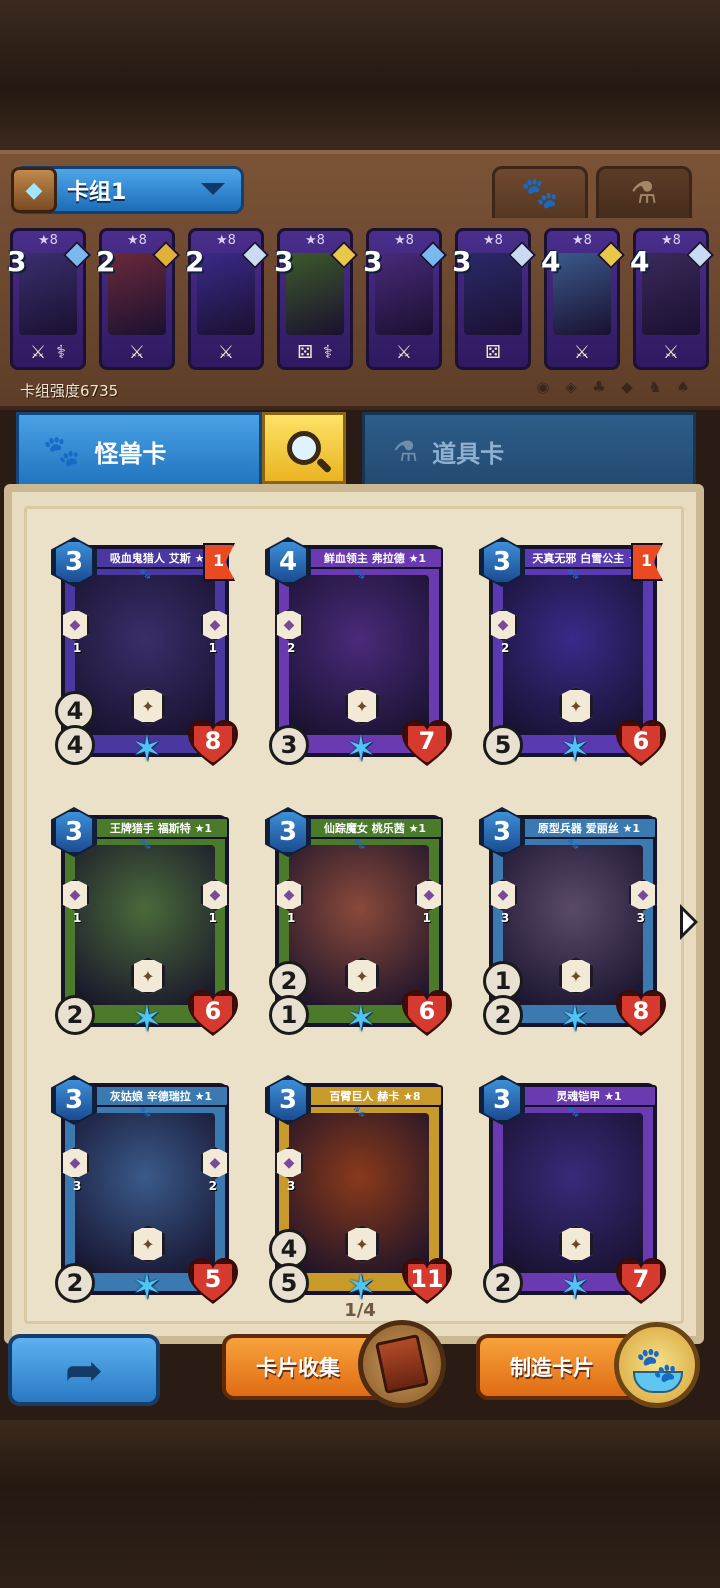 This screenshot has width=720, height=1588. I want to click on top-background, so click(360, 75).